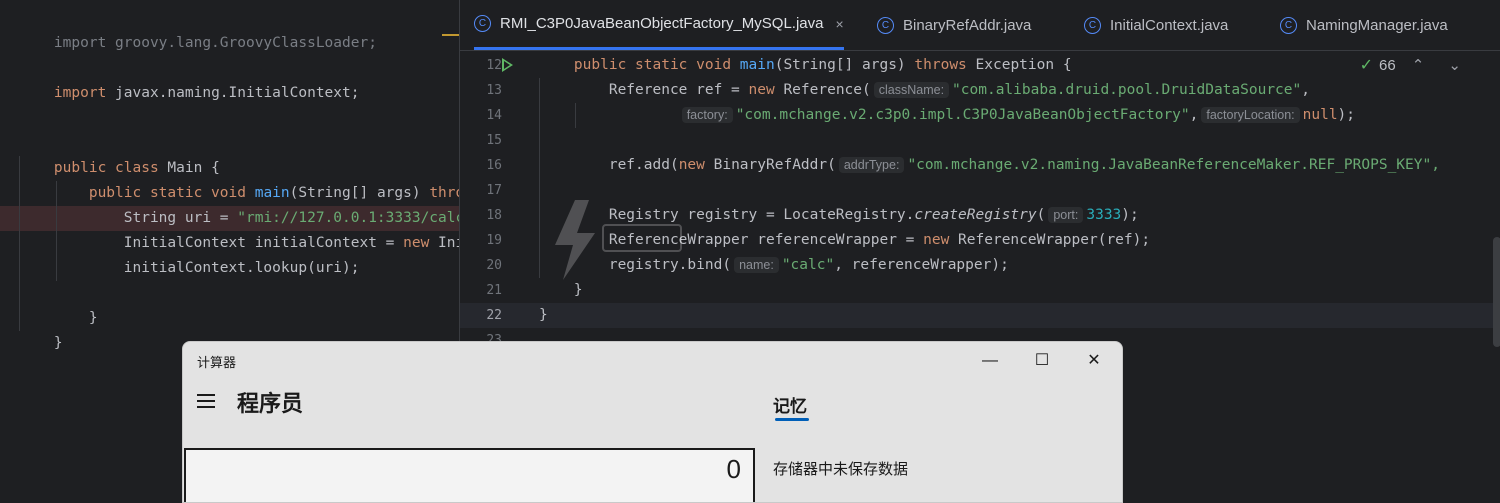  I want to click on code-token: Reference(, so click(822, 90).